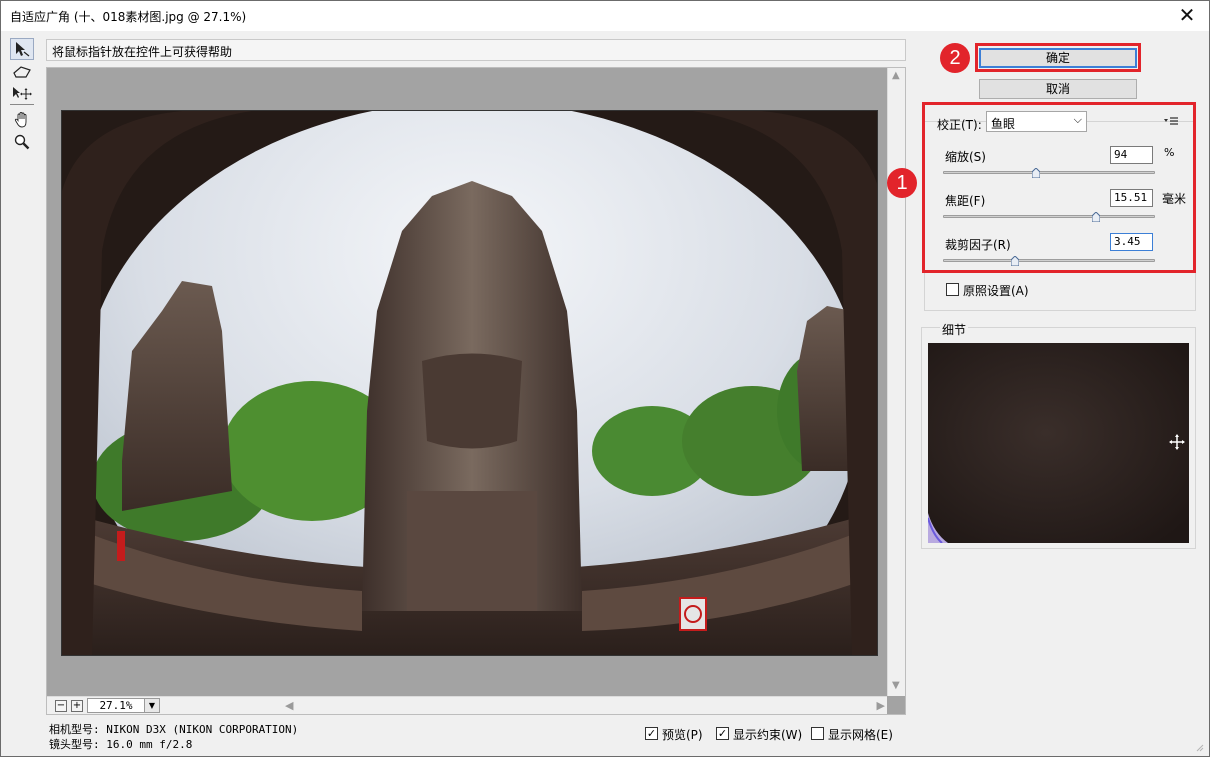  What do you see at coordinates (1131, 242) in the screenshot?
I see `crop-factor-field: 3.45` at bounding box center [1131, 242].